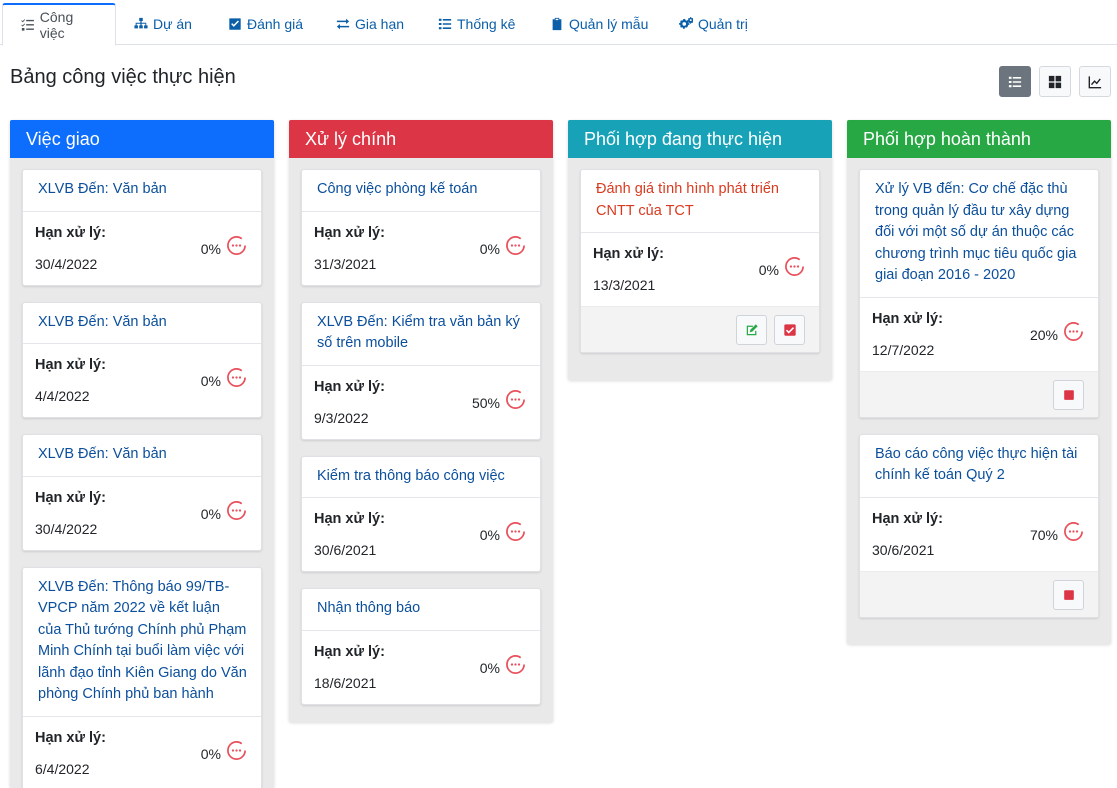  I want to click on chart-view-button, so click(1095, 81).